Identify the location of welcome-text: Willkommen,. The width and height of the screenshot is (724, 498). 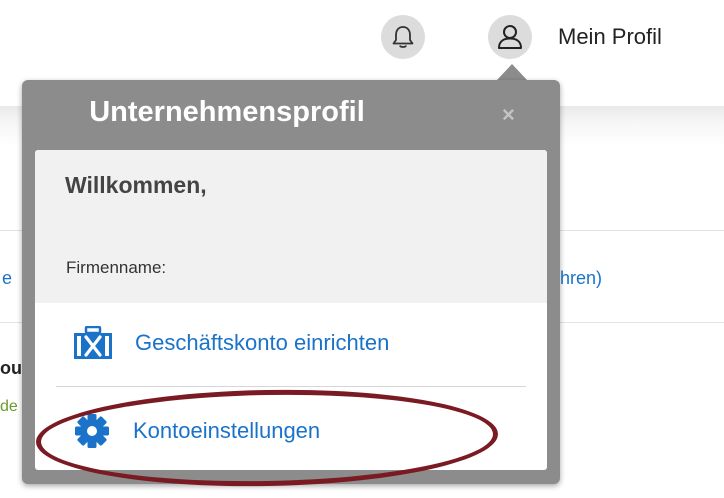
(136, 185).